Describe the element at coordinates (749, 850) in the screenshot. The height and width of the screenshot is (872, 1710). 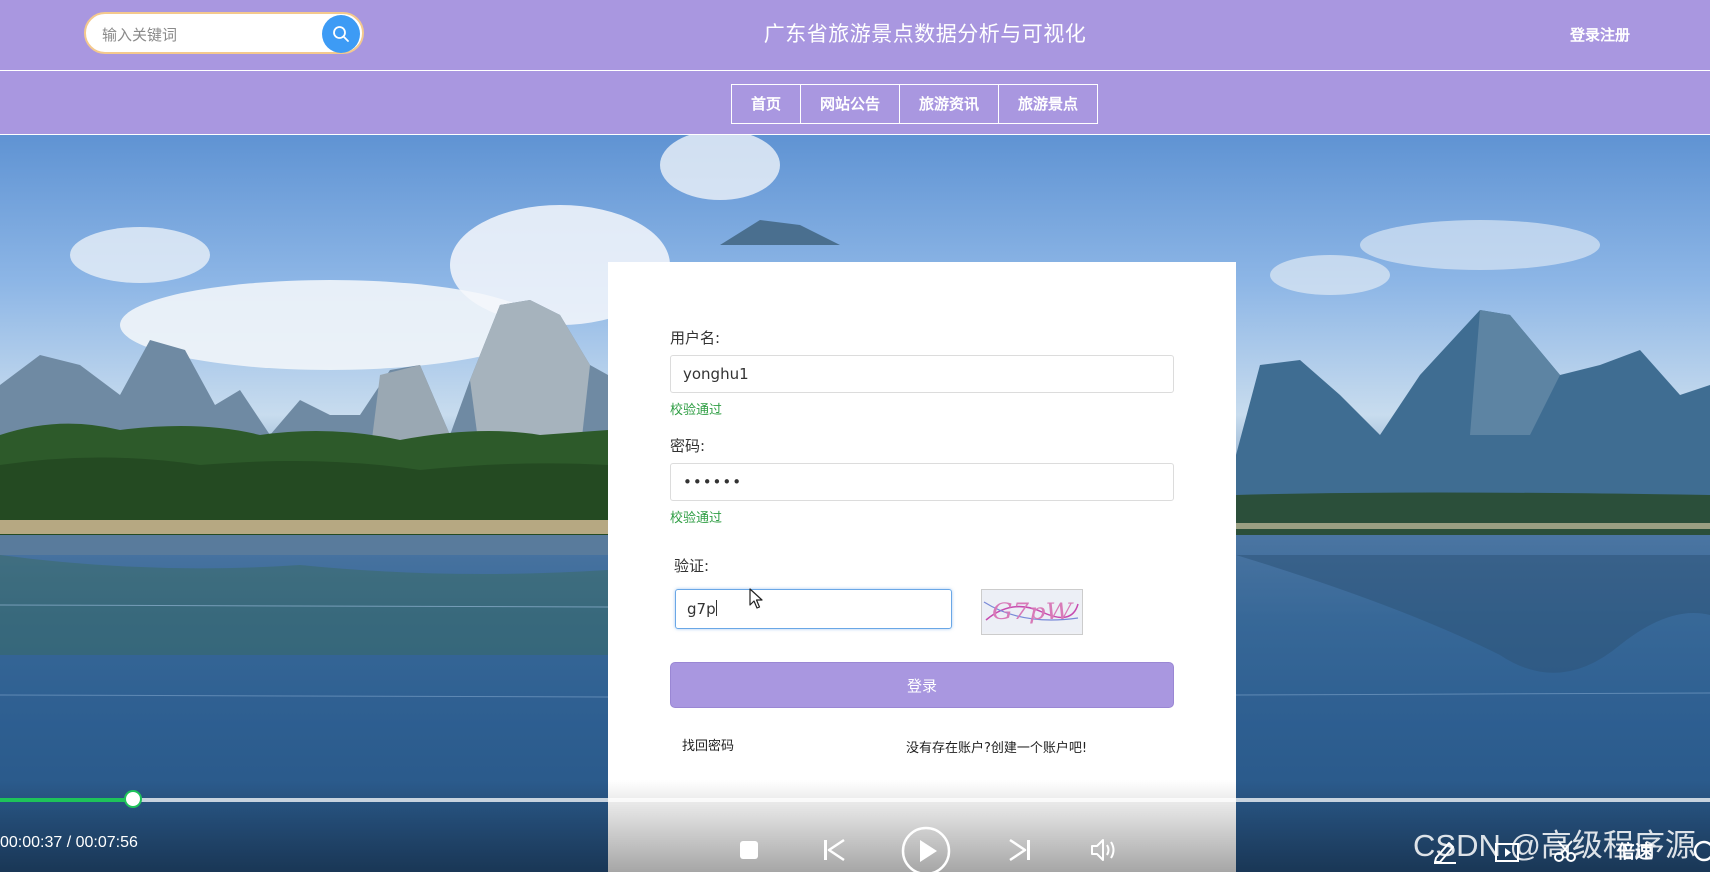
I see `stop-icon` at that location.